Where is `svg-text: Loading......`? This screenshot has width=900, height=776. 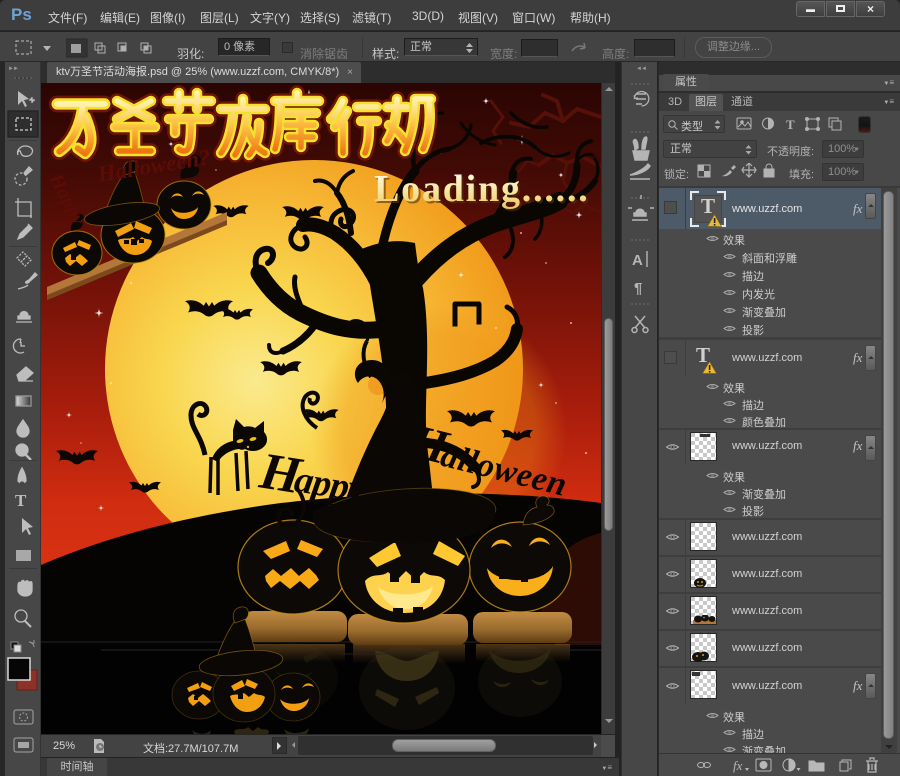 svg-text: Loading...... is located at coordinates (482, 189).